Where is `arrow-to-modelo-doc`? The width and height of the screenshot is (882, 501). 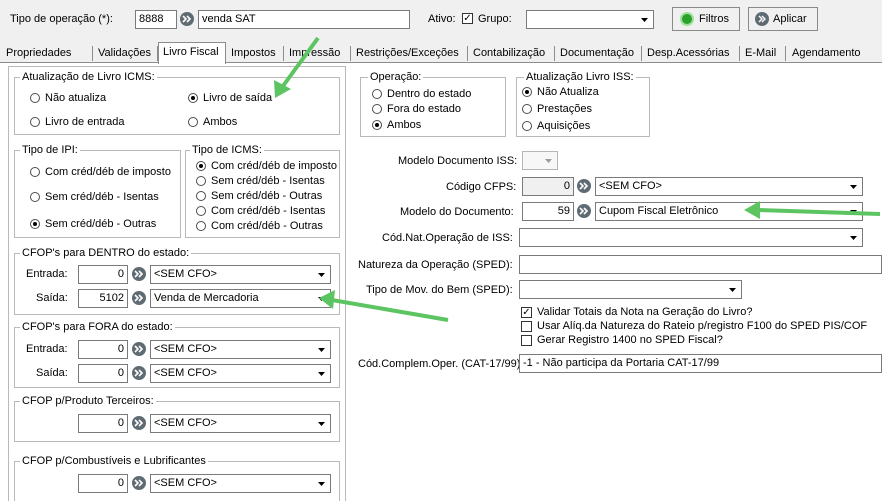
arrow-to-modelo-doc is located at coordinates (812, 210).